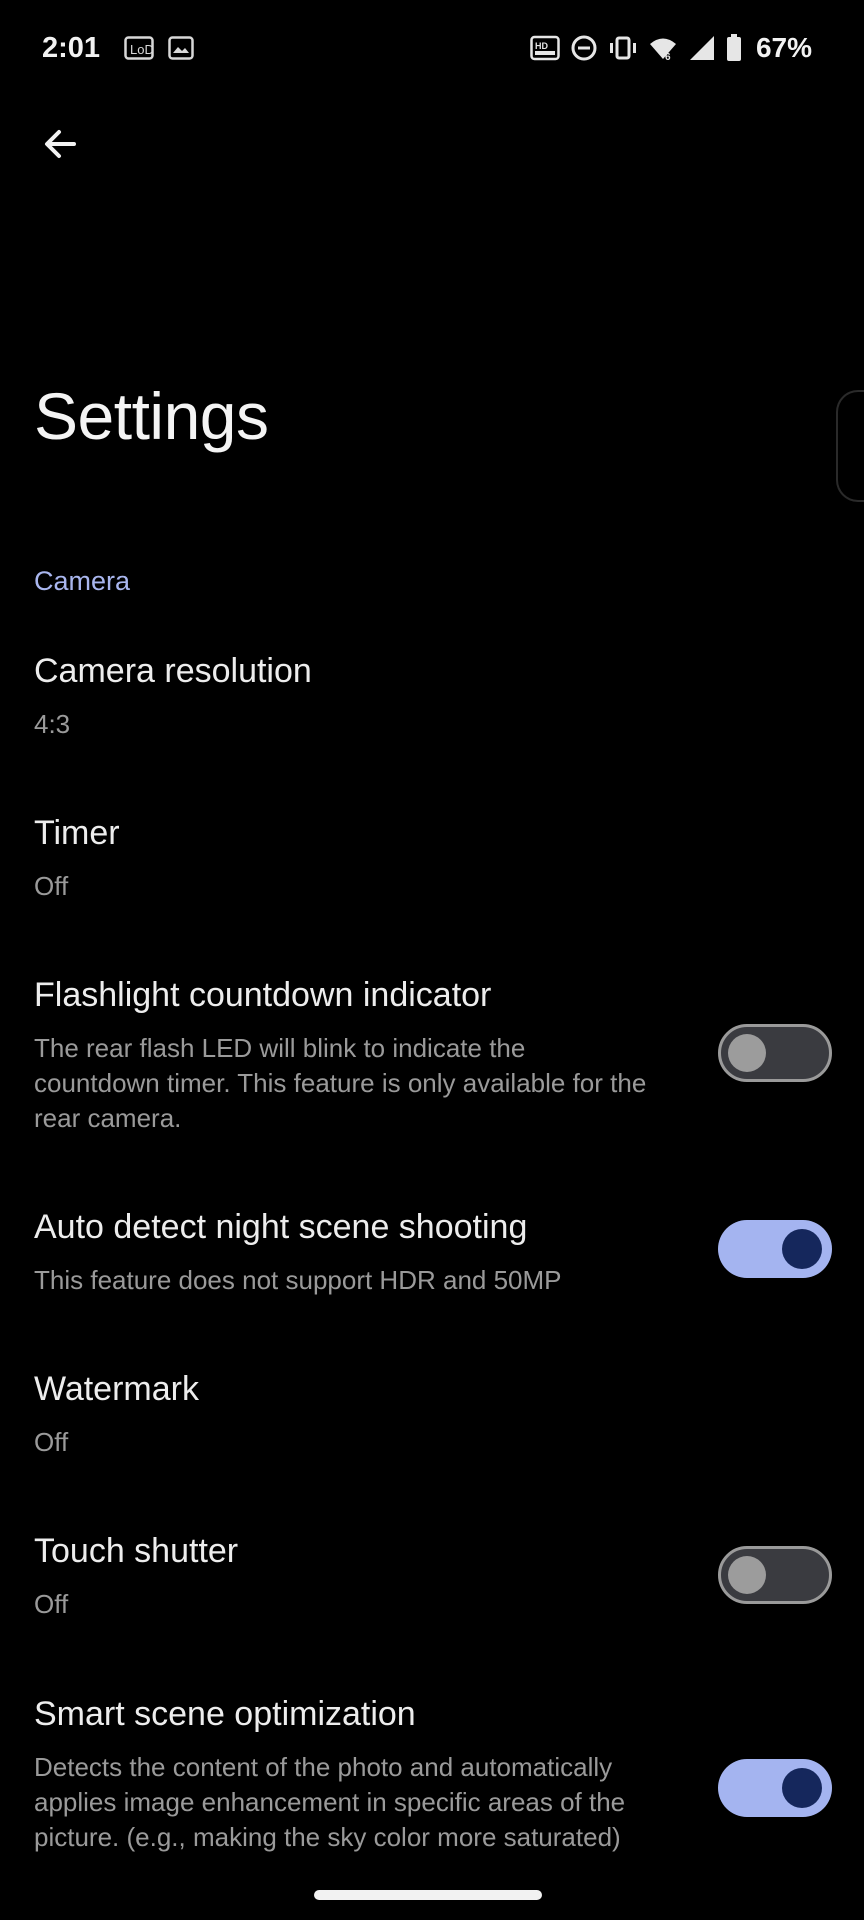  Describe the element at coordinates (775, 1575) in the screenshot. I see `touch-shutter-toggle` at that location.